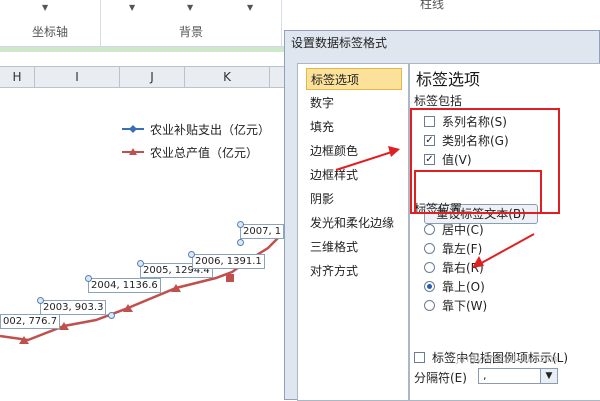 The width and height of the screenshot is (600, 401). What do you see at coordinates (429, 286) in the screenshot?
I see `radio-above` at bounding box center [429, 286].